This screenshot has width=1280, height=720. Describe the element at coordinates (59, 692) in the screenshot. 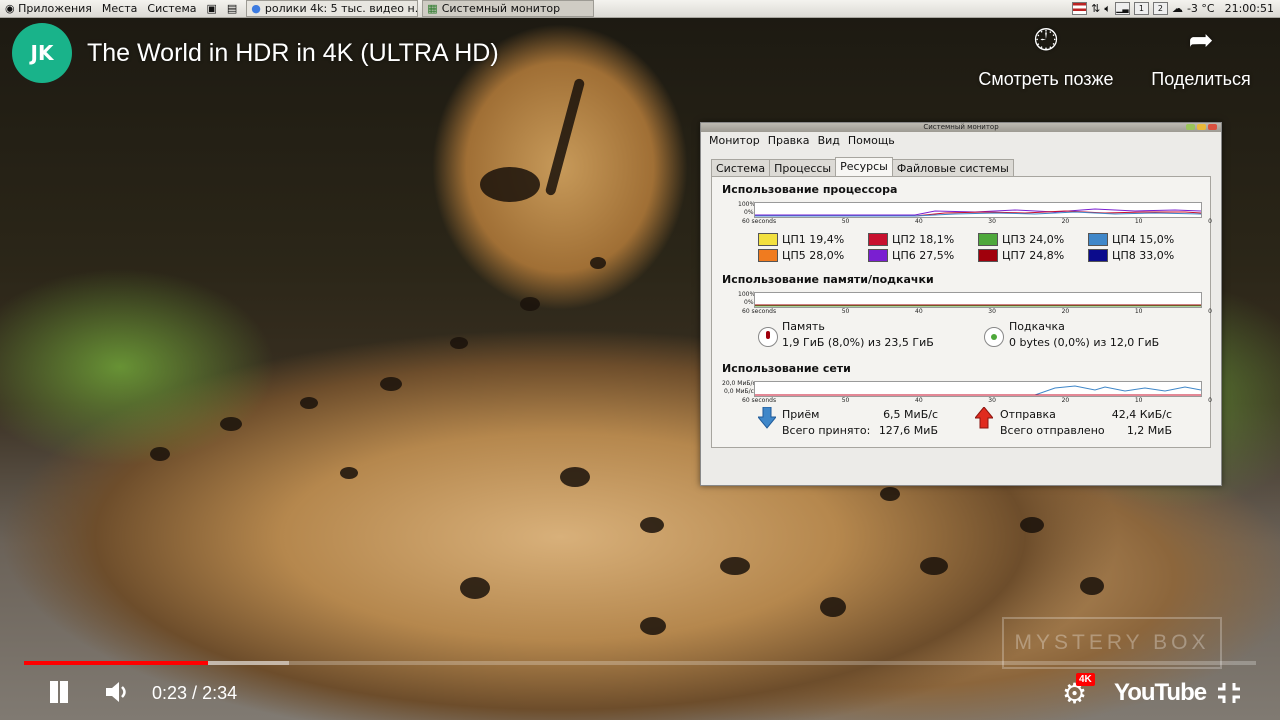

I see `pause-button` at that location.